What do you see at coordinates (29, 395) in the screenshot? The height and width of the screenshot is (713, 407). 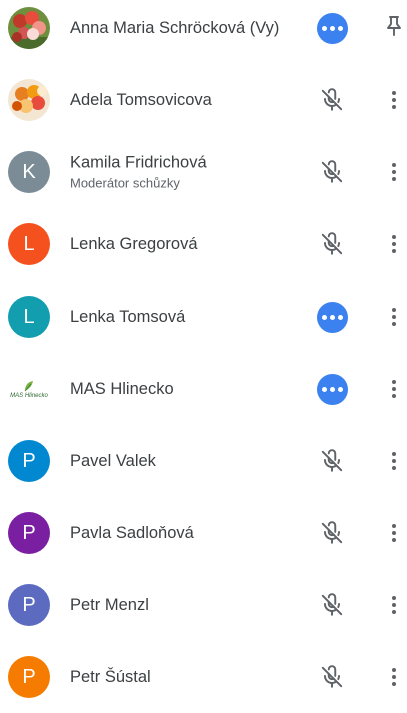 I see `logo-text: MAS Hlinecko` at bounding box center [29, 395].